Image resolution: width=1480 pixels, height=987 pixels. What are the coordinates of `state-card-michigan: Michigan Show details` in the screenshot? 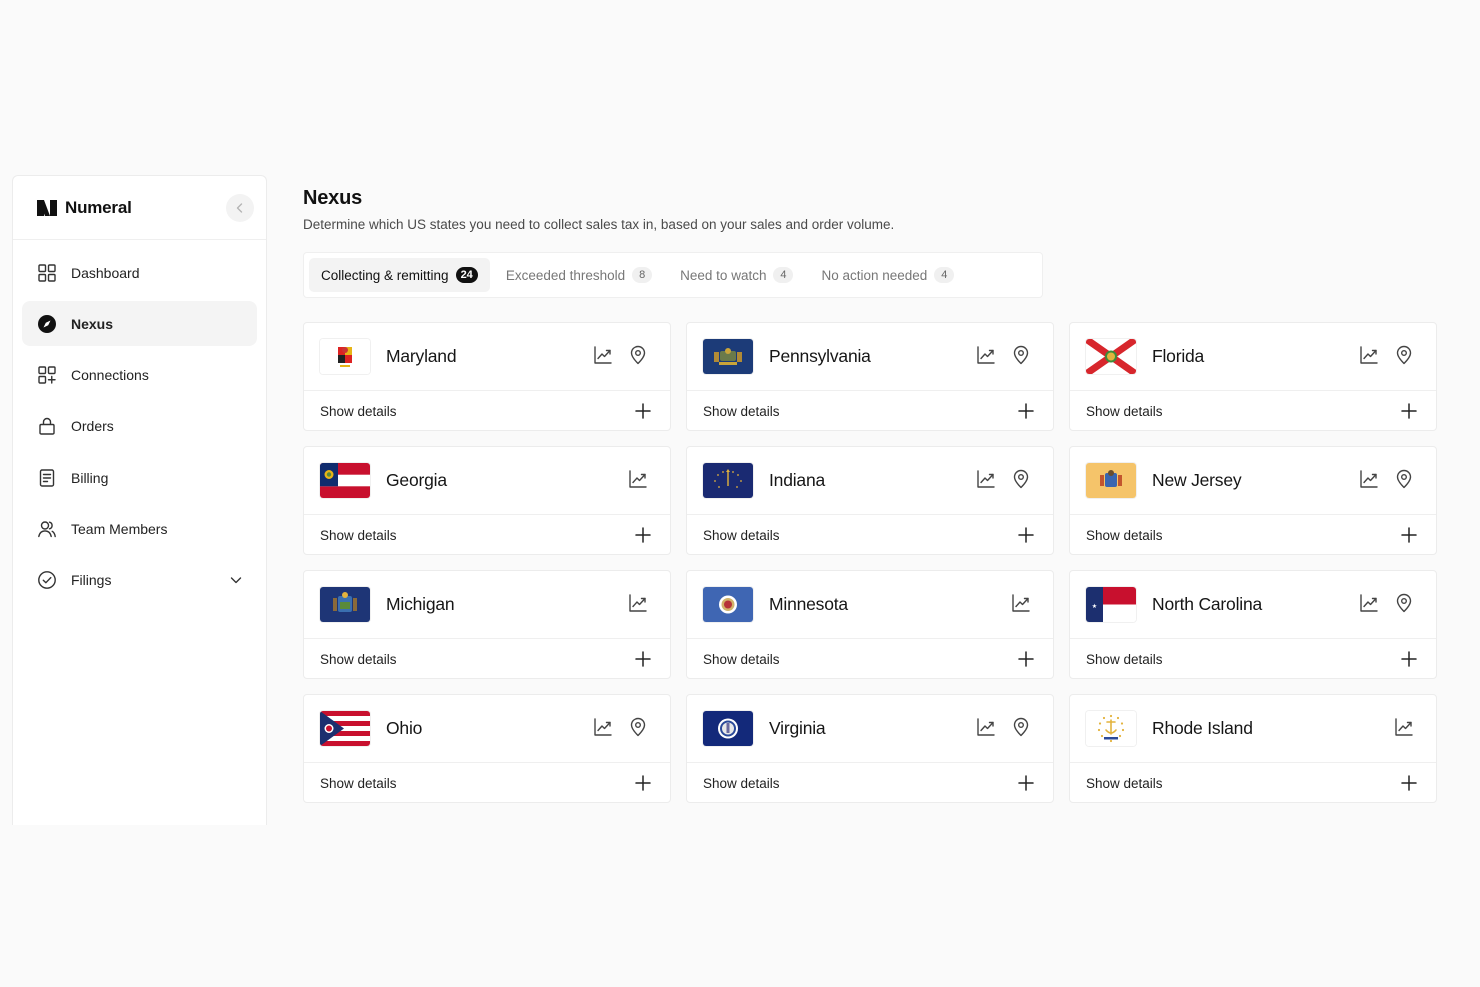 It's located at (487, 624).